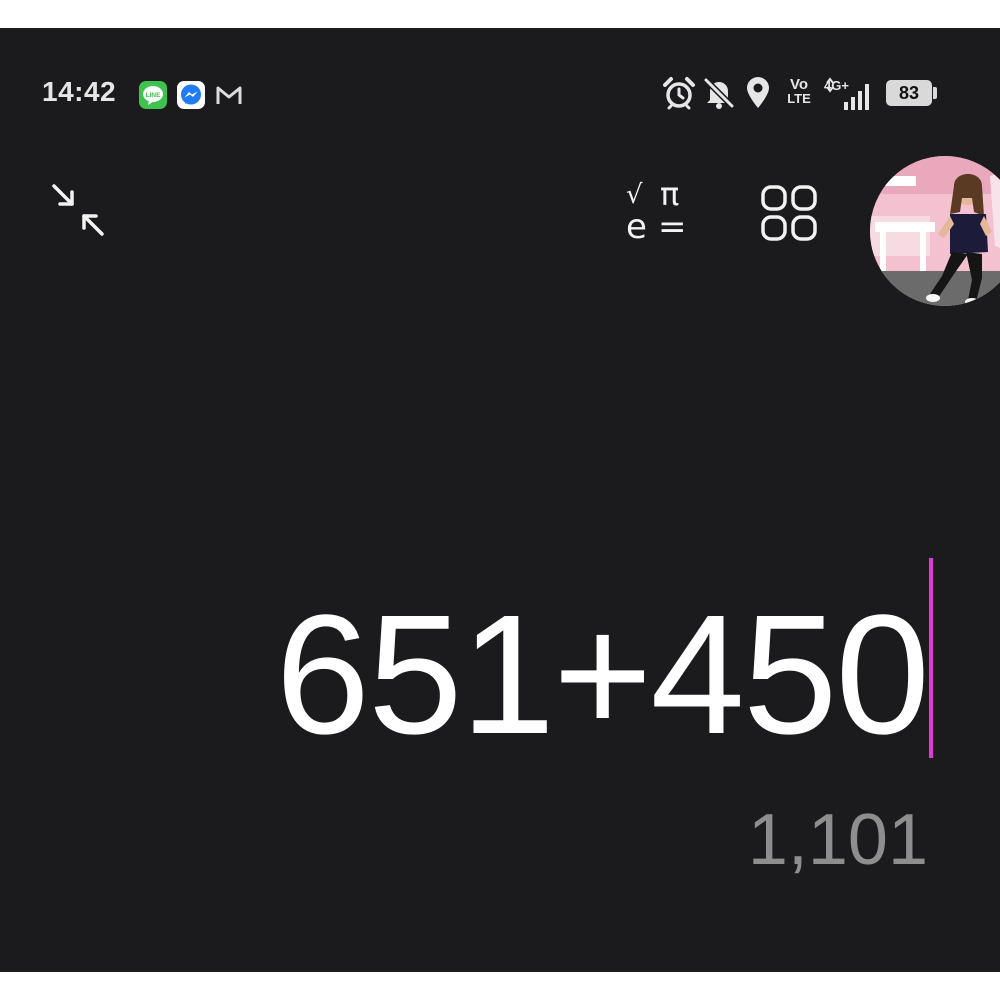 Image resolution: width=1000 pixels, height=1000 pixels. What do you see at coordinates (672, 227) in the screenshot?
I see `equals-symbol: =` at bounding box center [672, 227].